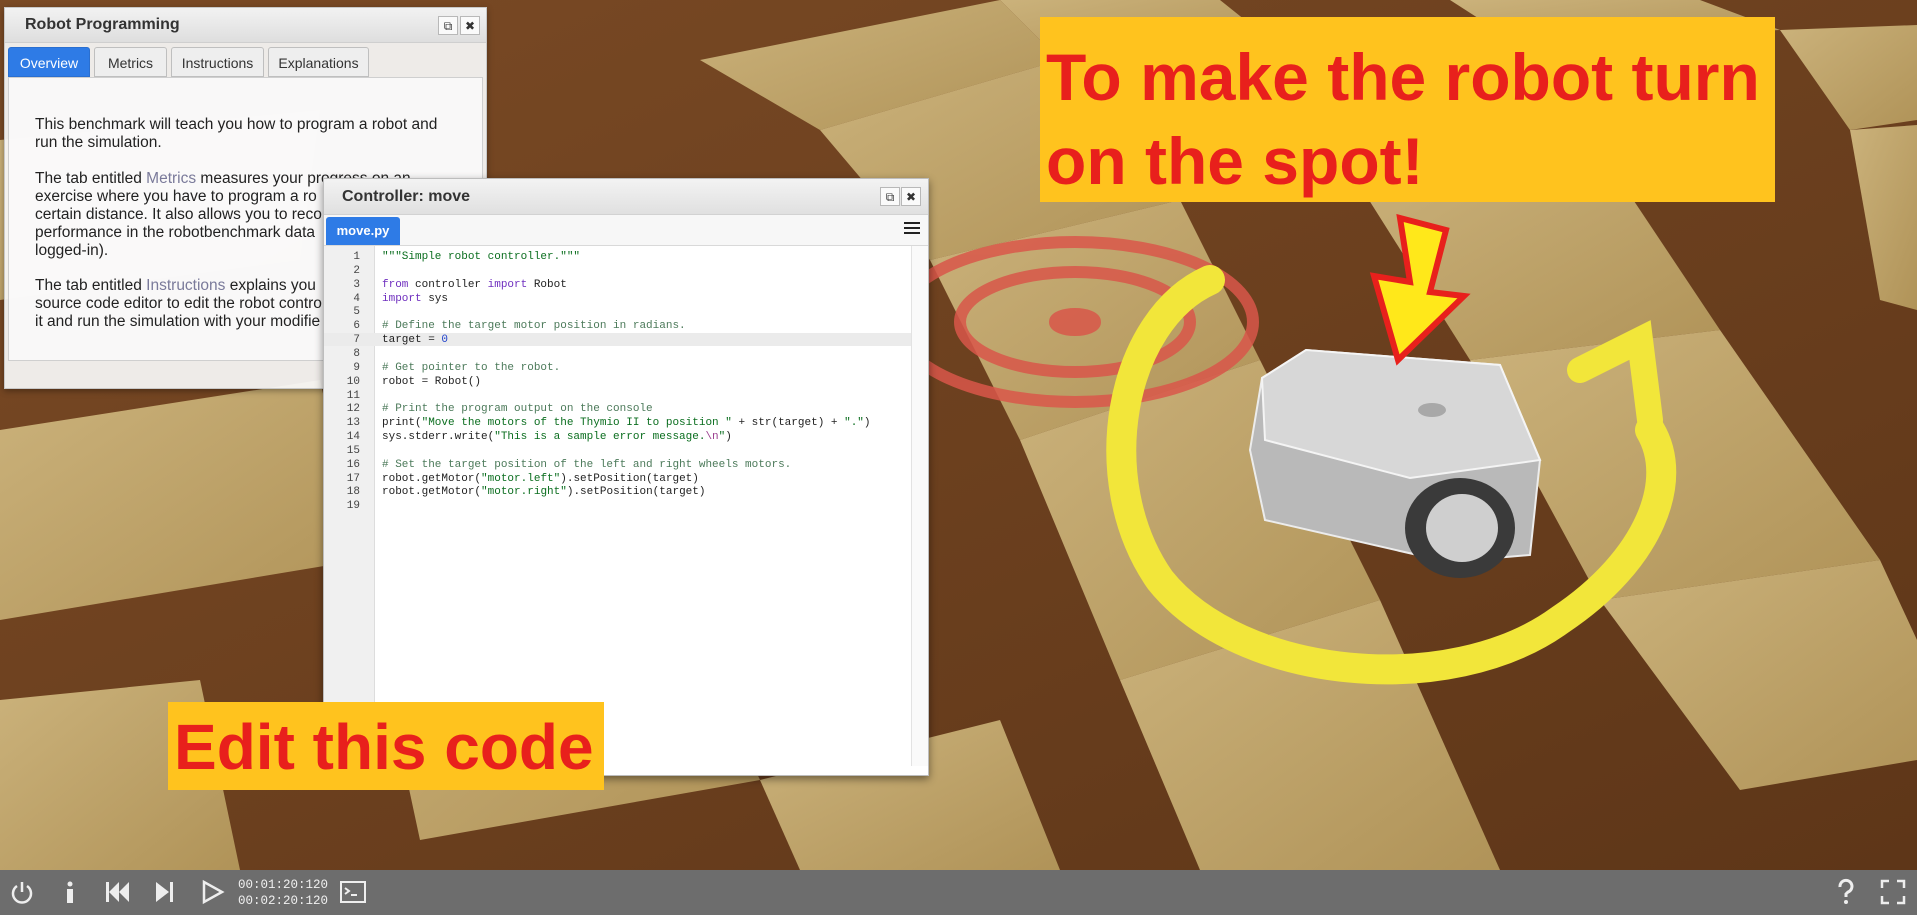 The height and width of the screenshot is (915, 1917). Describe the element at coordinates (415, 340) in the screenshot. I see `code-line: target = 0` at that location.